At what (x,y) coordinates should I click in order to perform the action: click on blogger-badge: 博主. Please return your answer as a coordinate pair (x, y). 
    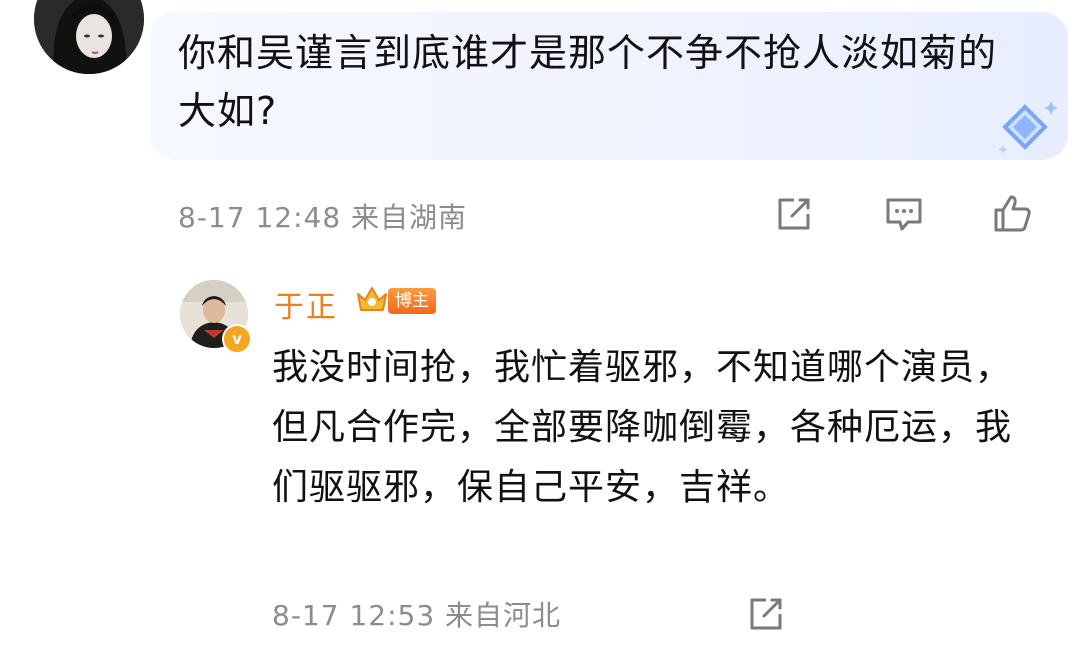
    Looking at the image, I should click on (412, 301).